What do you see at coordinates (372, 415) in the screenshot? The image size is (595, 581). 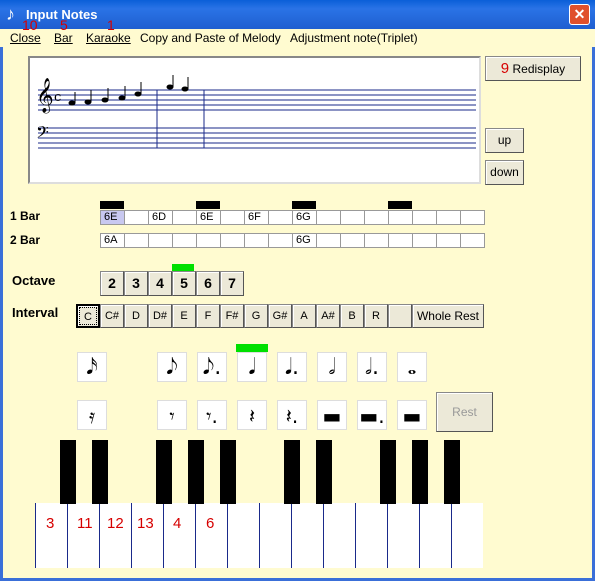 I see `rest-duration-icon: ▬.` at bounding box center [372, 415].